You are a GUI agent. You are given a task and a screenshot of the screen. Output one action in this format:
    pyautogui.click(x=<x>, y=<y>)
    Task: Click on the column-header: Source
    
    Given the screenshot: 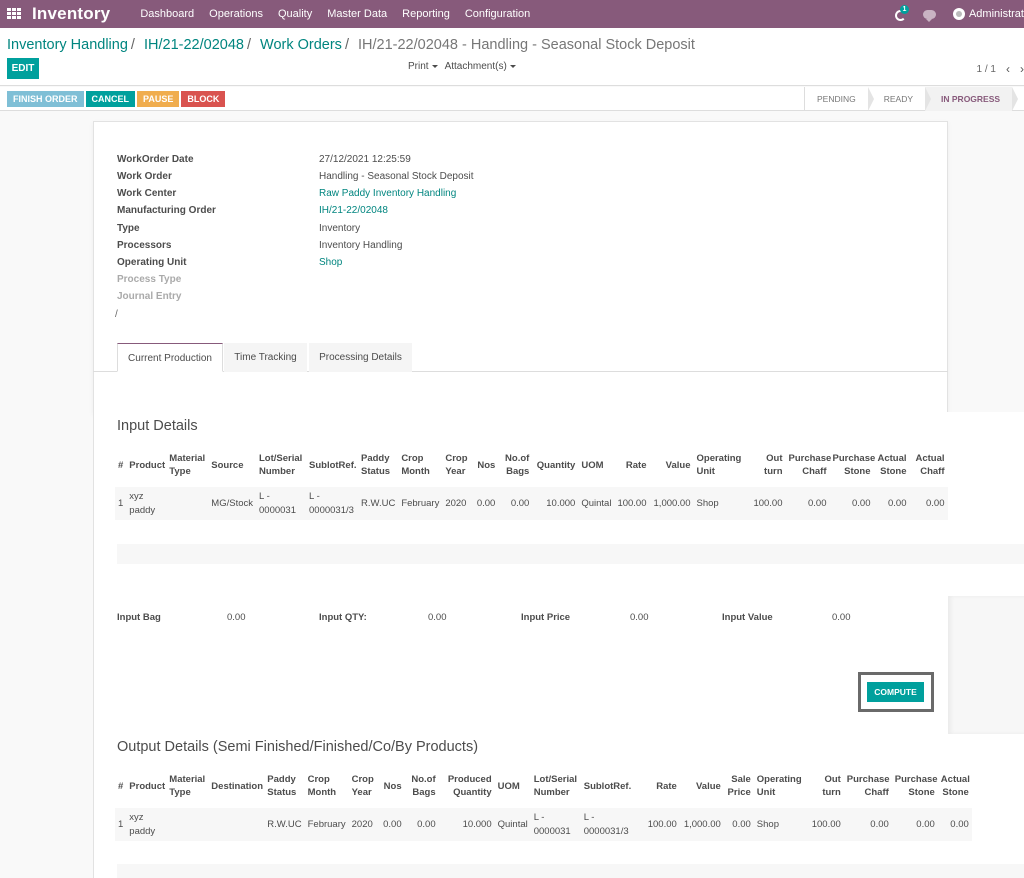 What is the action you would take?
    pyautogui.click(x=232, y=465)
    